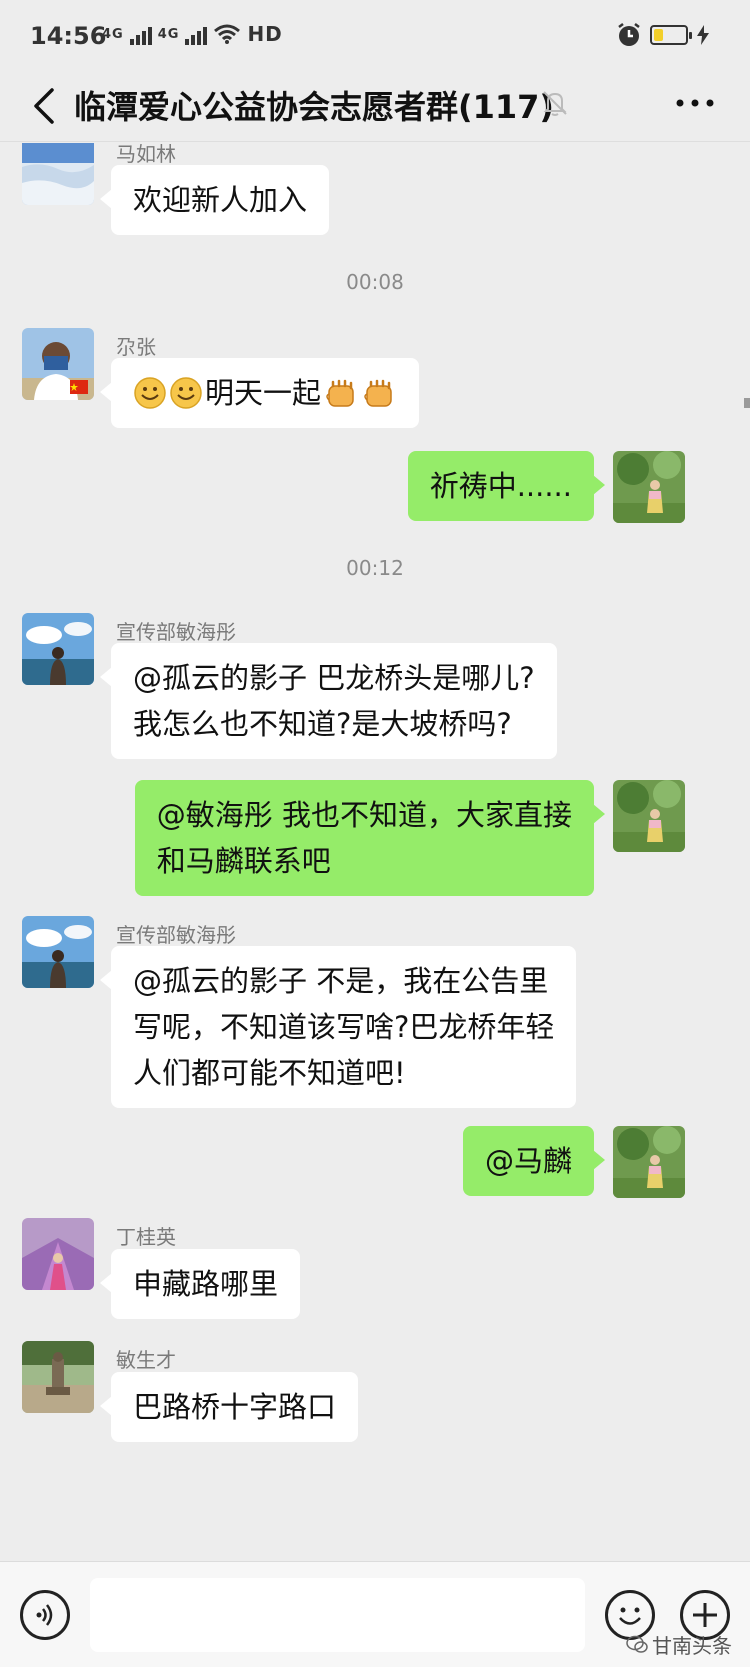 The height and width of the screenshot is (1667, 750). What do you see at coordinates (168, 34) in the screenshot?
I see `network-type-2: 4G` at bounding box center [168, 34].